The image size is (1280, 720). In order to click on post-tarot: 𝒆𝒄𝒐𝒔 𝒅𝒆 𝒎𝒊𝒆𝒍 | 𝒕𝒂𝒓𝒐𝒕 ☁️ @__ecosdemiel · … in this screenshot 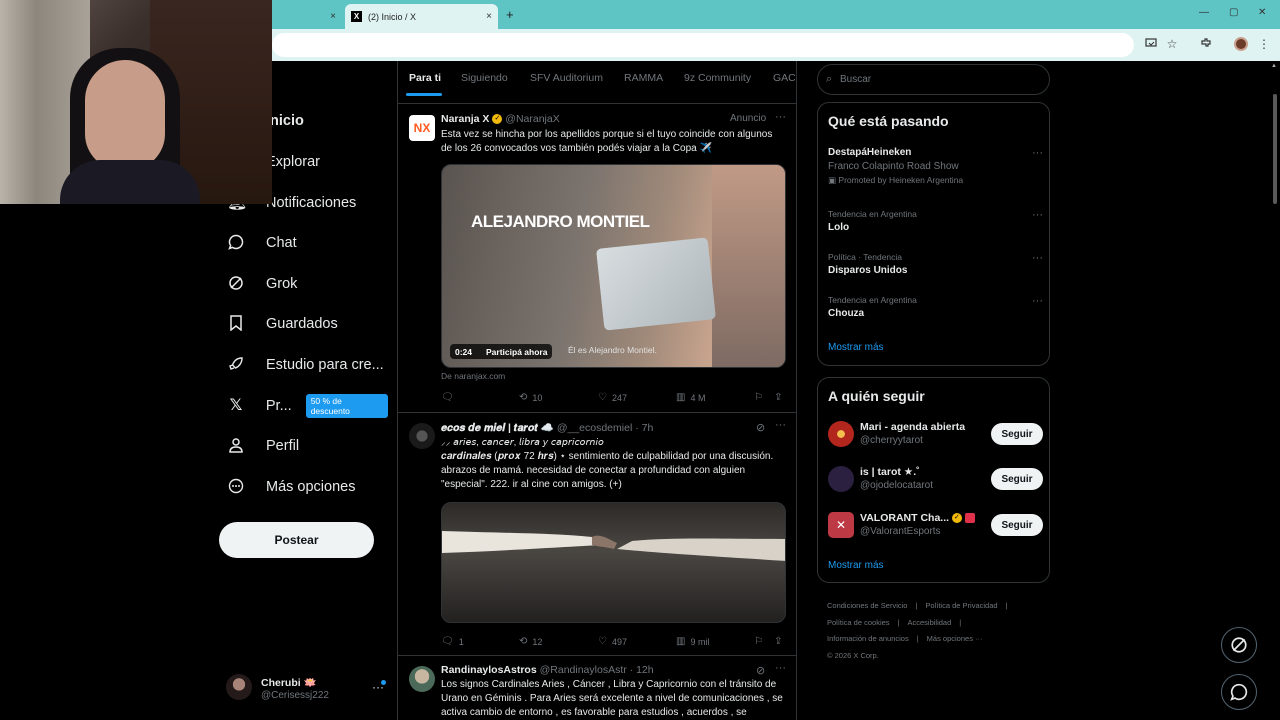, I will do `click(597, 534)`.